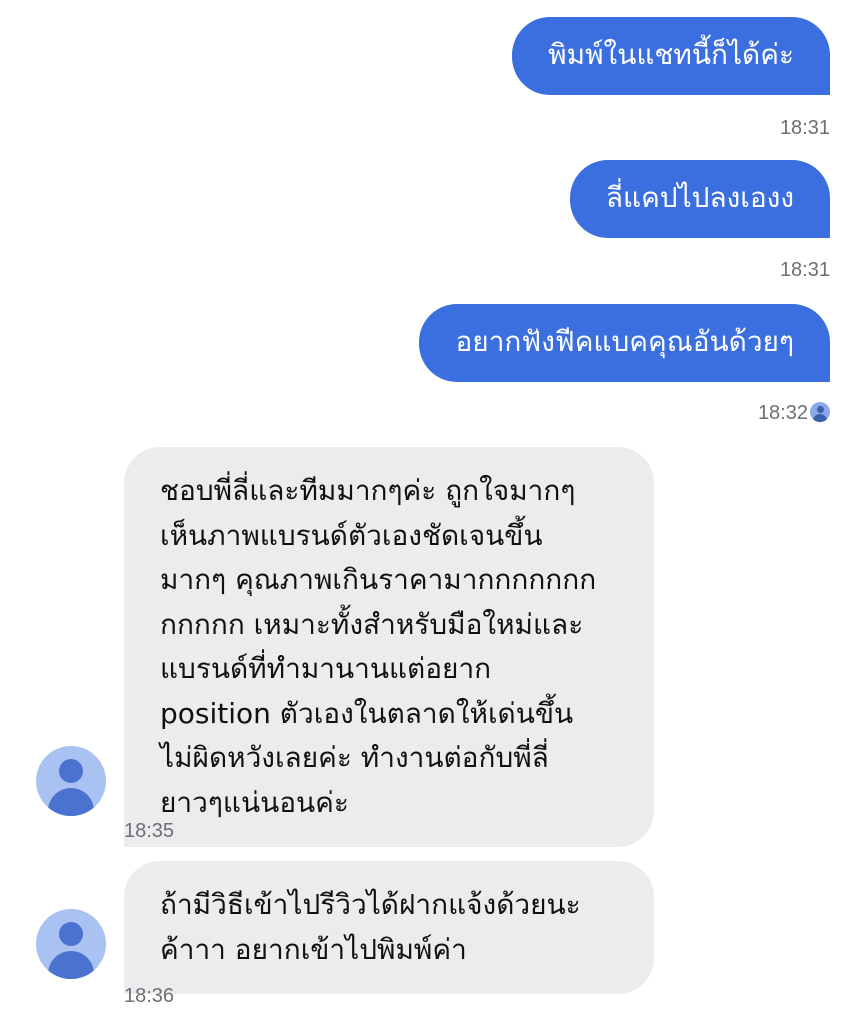 This screenshot has height=1024, width=865. Describe the element at coordinates (149, 996) in the screenshot. I see `message-timestamp: 18:36` at that location.